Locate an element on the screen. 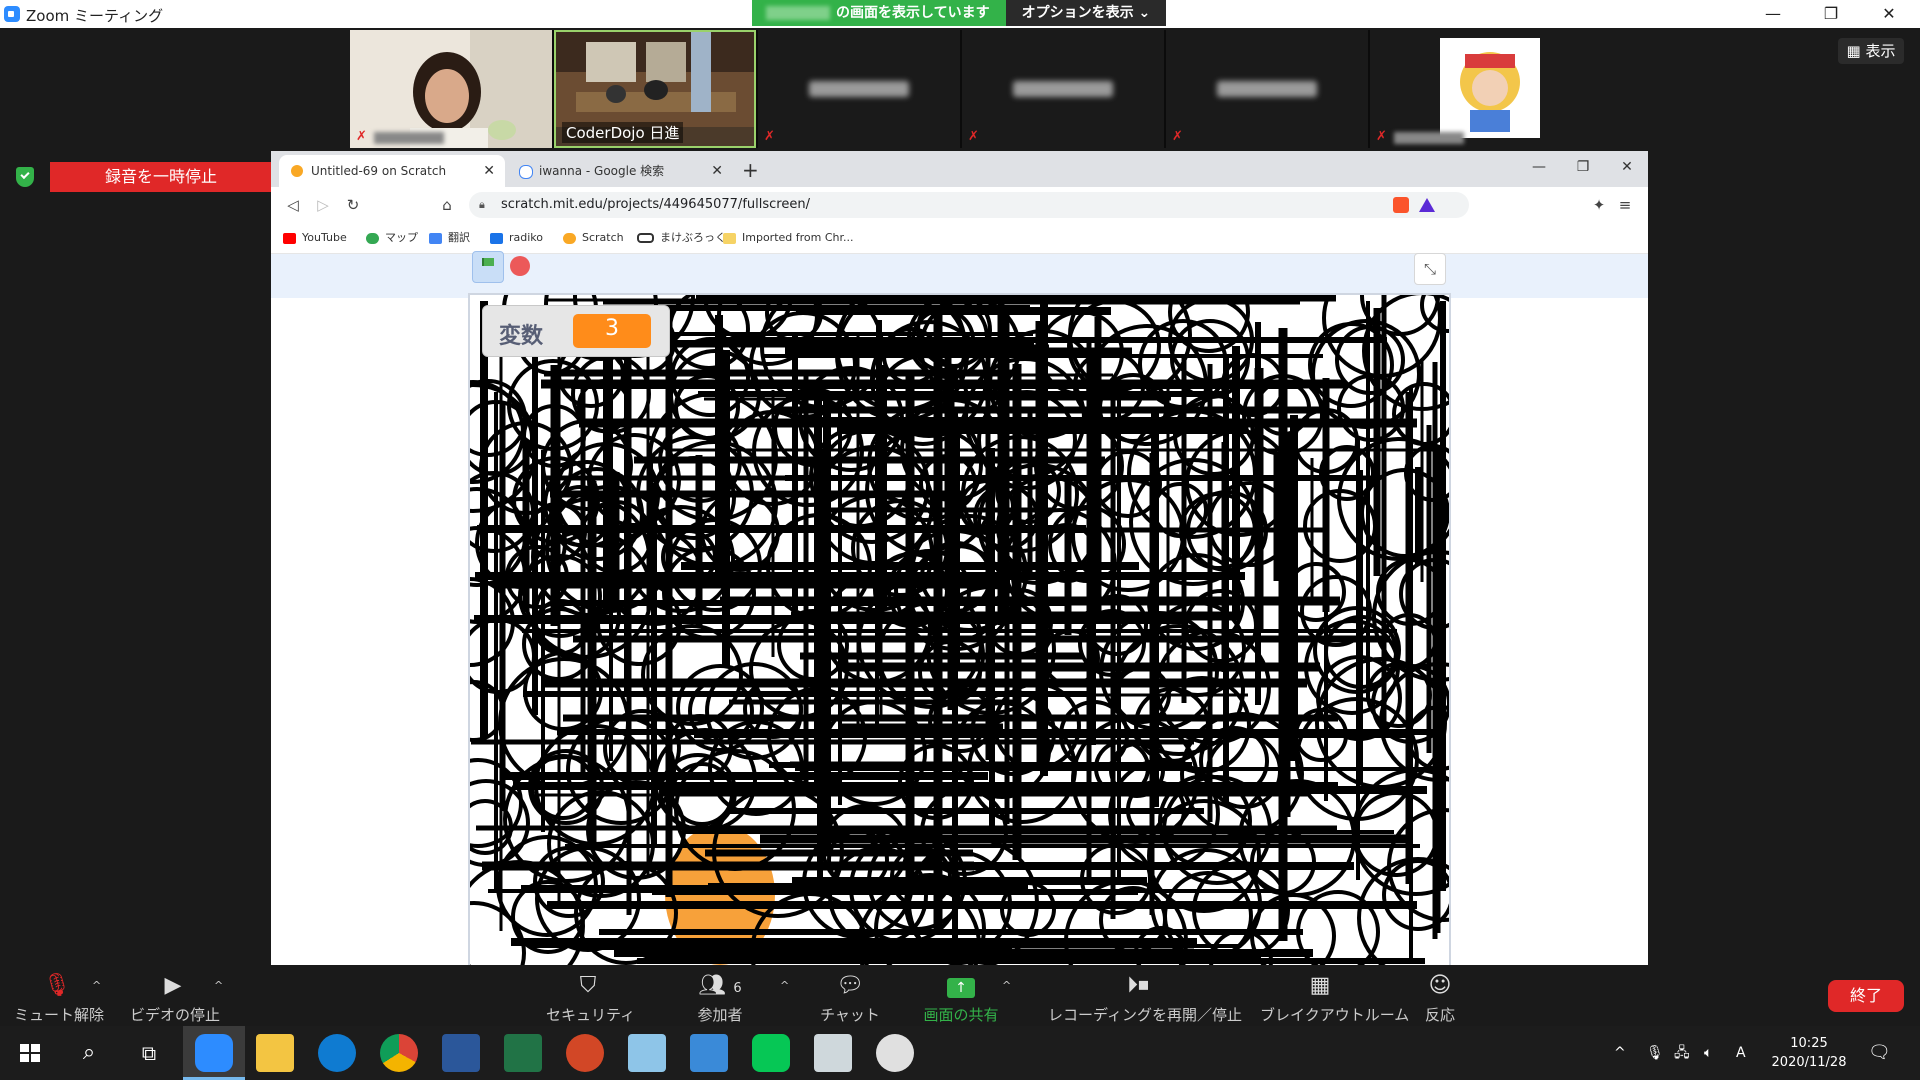  unmute-button: 🎙︎ ミュート解除 is located at coordinates (59, 995).